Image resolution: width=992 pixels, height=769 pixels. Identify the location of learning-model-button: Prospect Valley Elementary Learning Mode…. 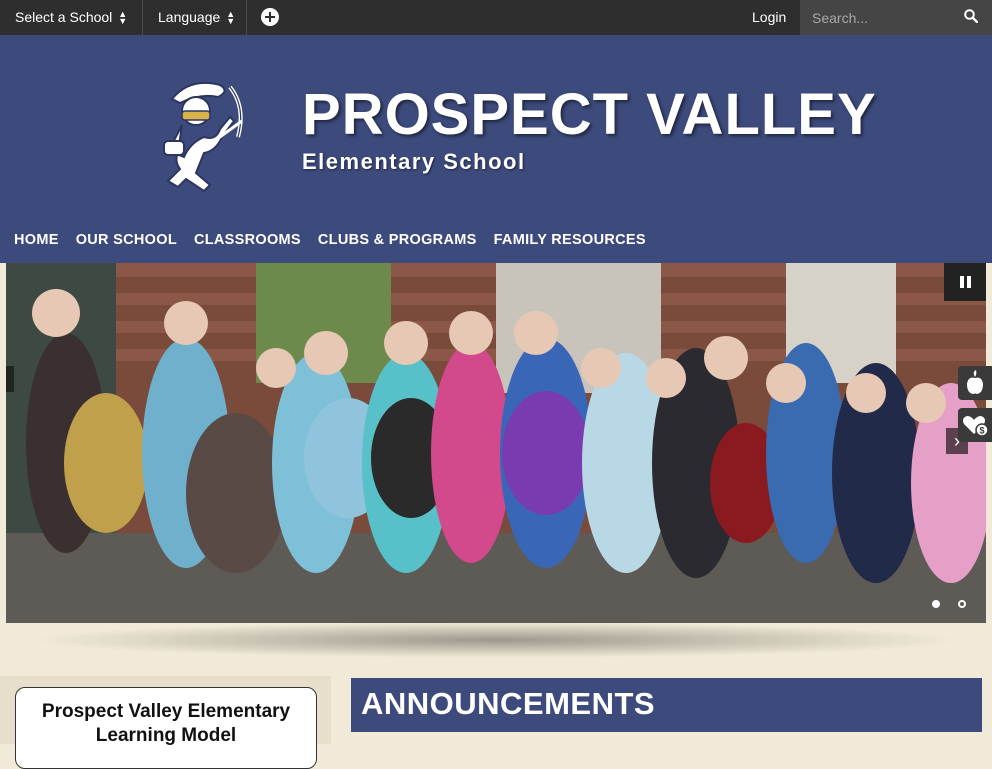
(166, 728).